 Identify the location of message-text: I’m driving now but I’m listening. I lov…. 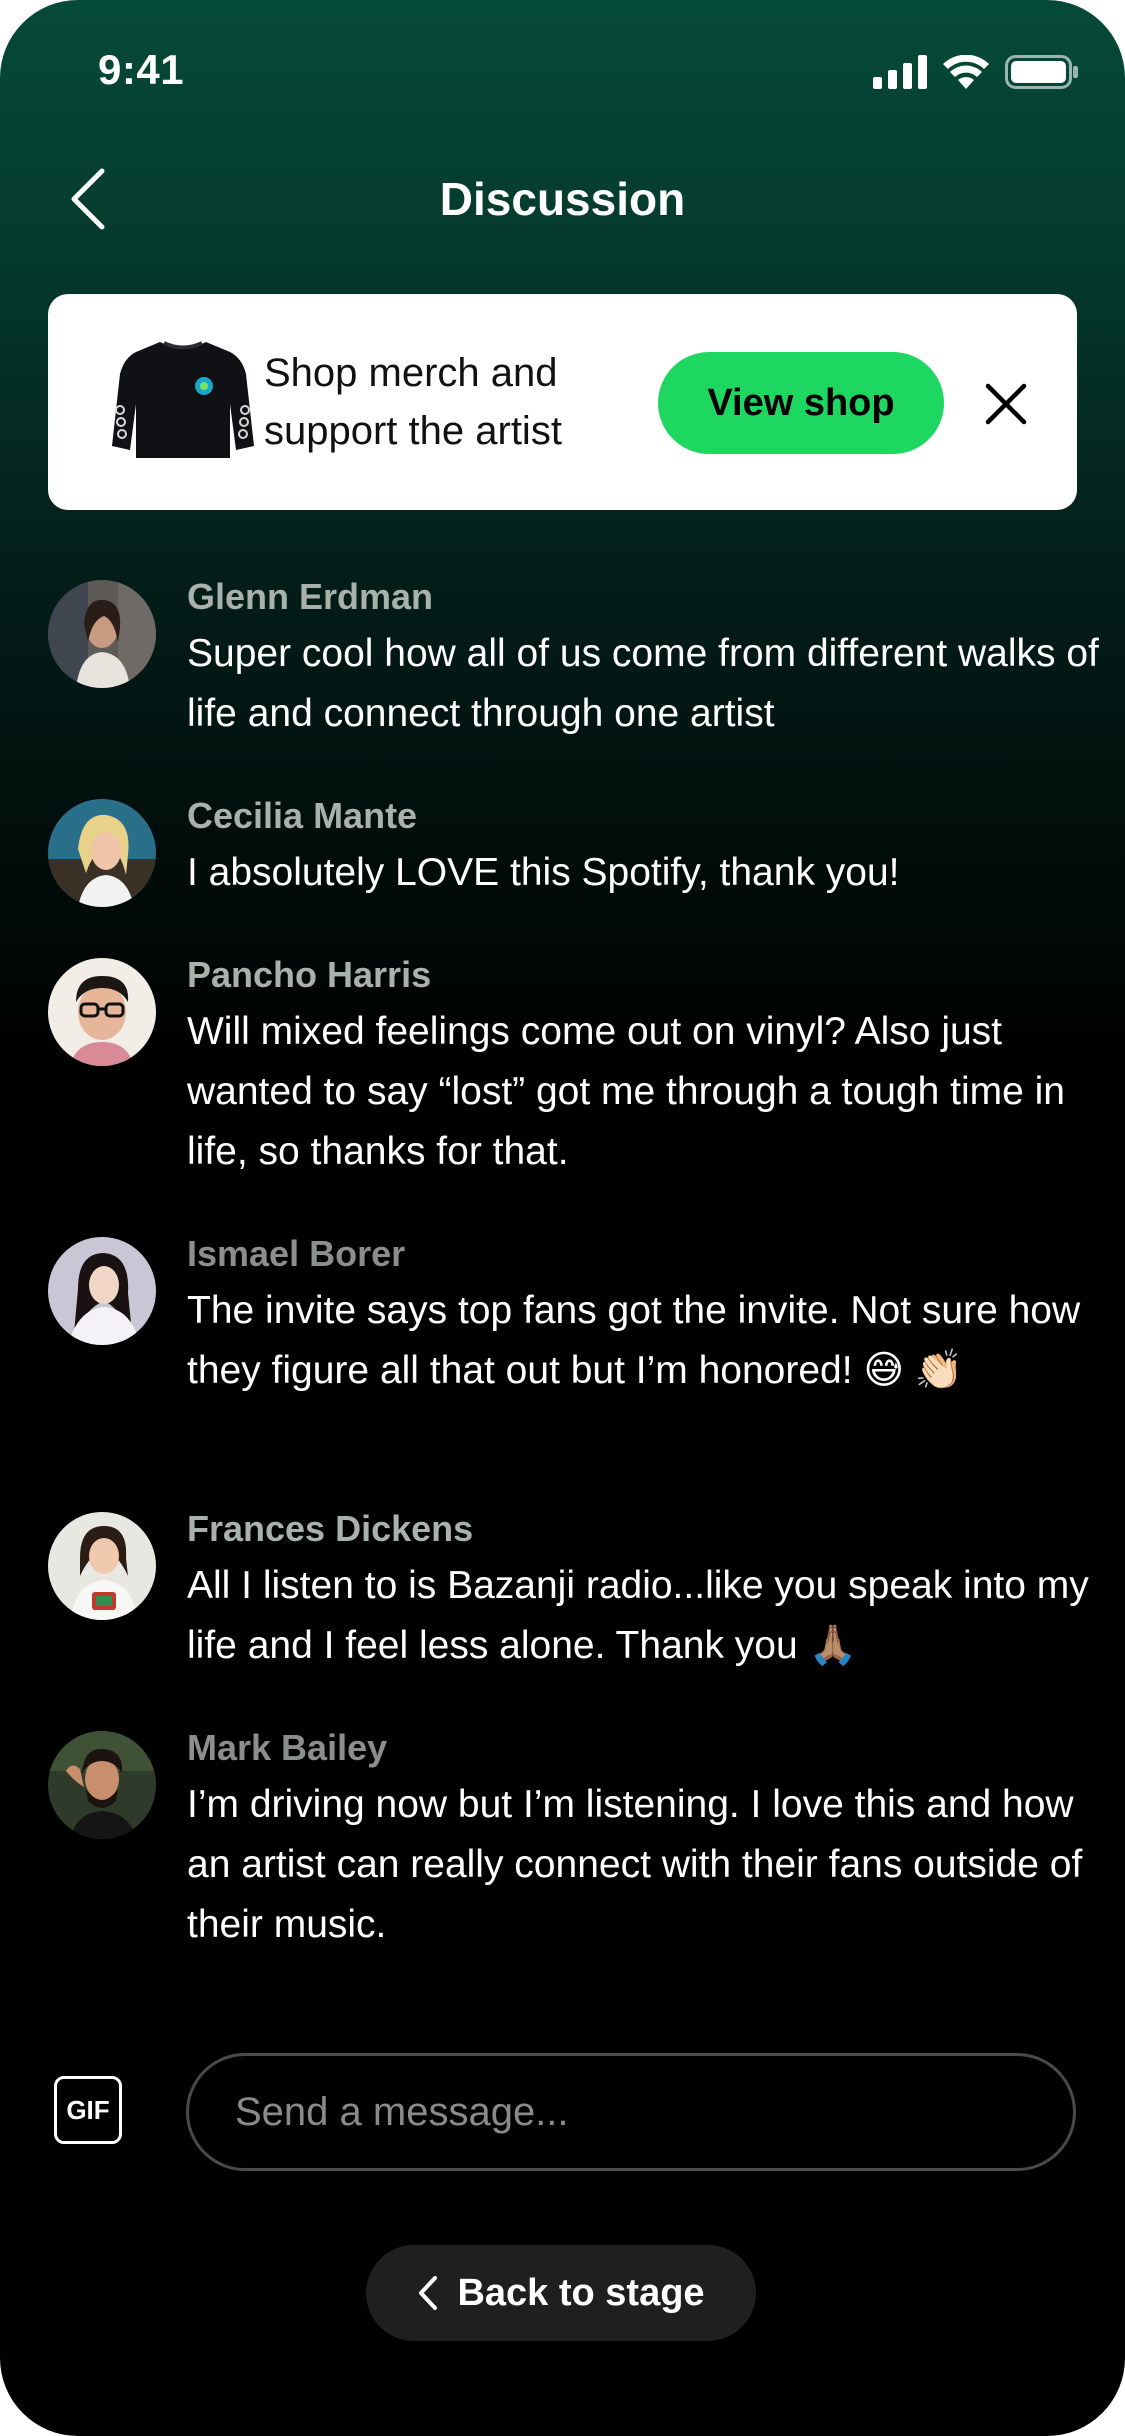
(635, 1864).